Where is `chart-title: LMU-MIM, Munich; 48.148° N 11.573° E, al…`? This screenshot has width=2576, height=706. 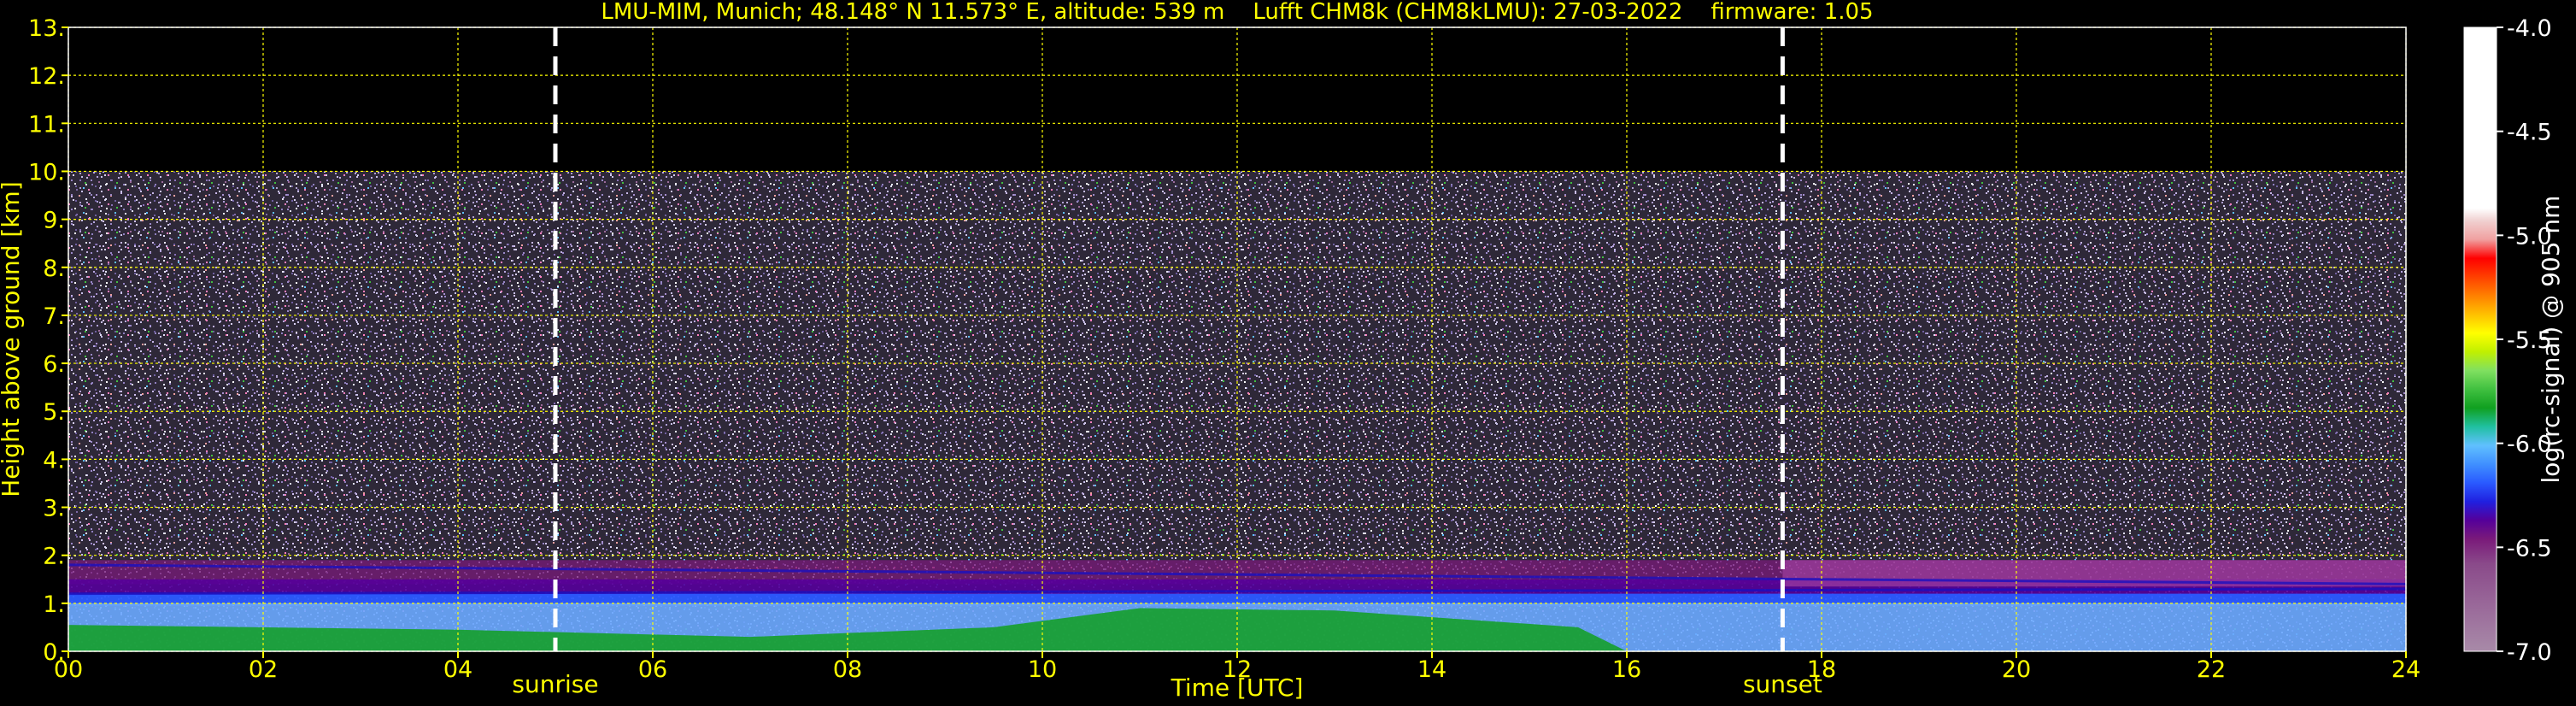
chart-title: LMU-MIM, Munich; 48.148° N 11.573° E, al… is located at coordinates (1237, 12).